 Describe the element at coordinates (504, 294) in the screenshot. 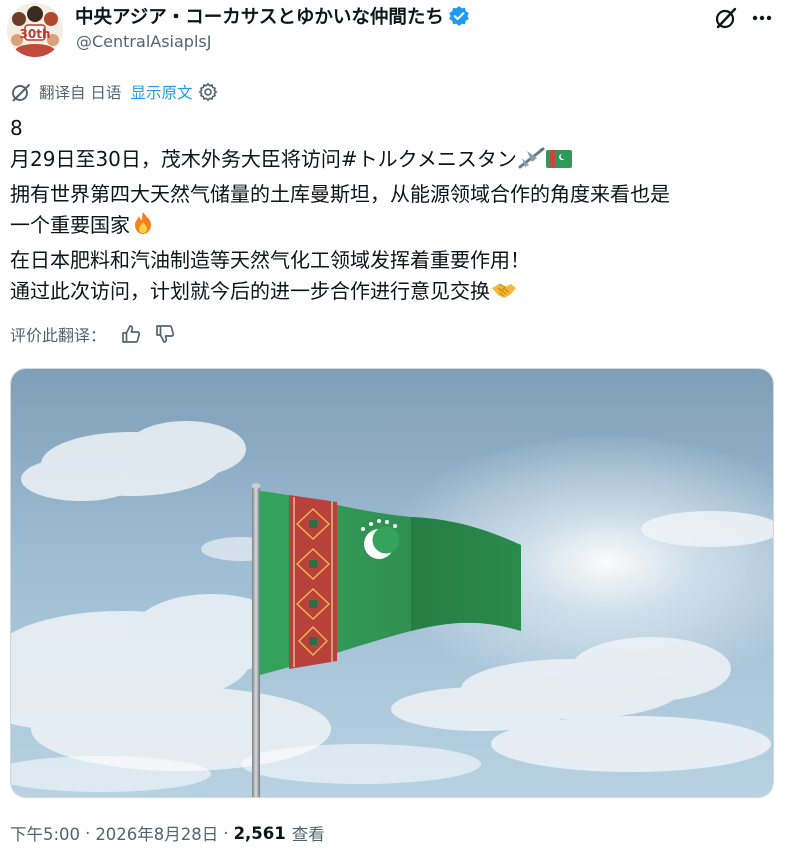

I see `handshake-emoji-icon` at that location.